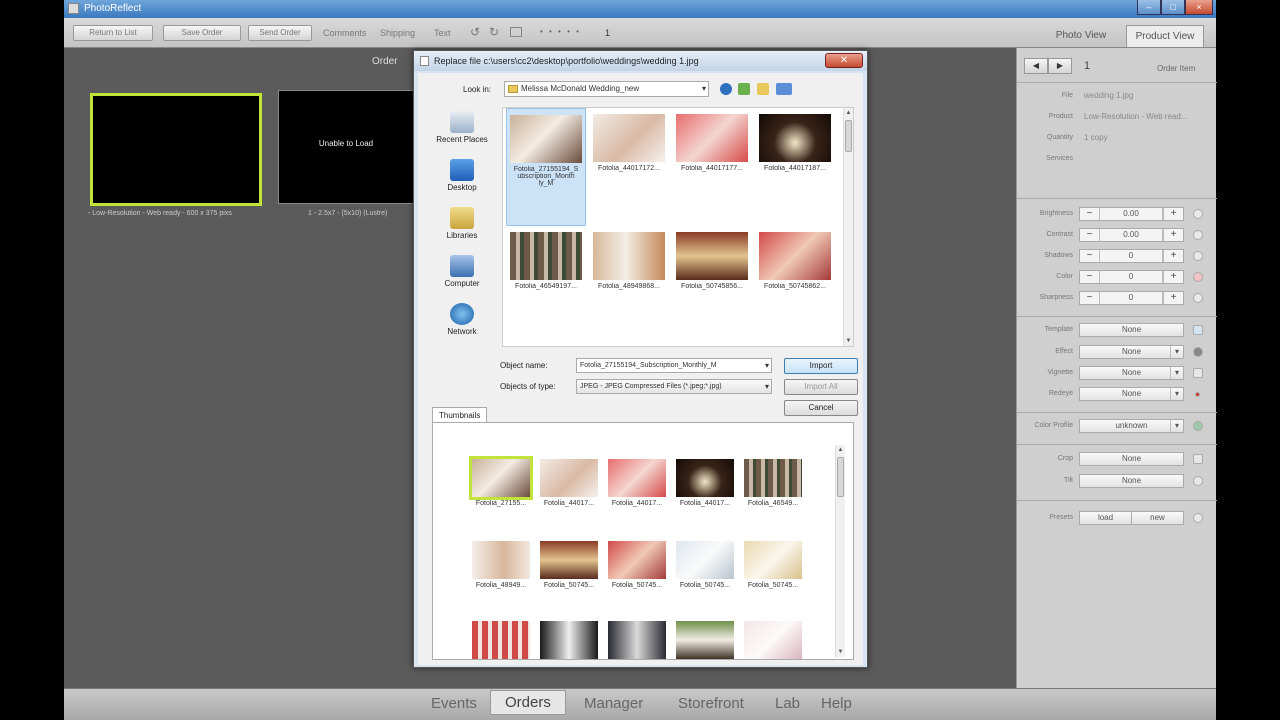 This screenshot has height=720, width=1280. Describe the element at coordinates (1036, 66) in the screenshot. I see `previous-item-button: ◀` at that location.